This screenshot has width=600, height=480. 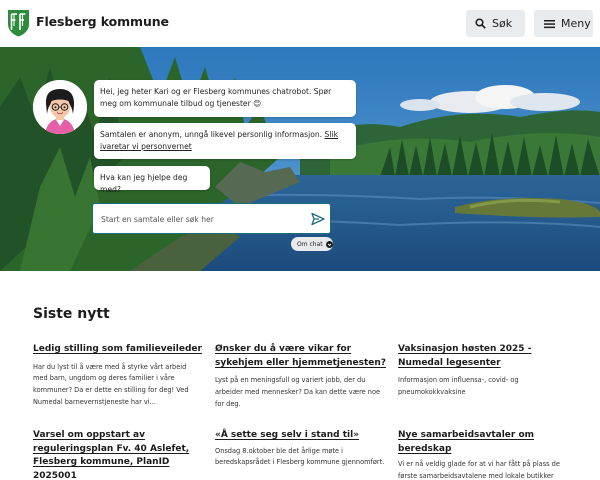 I want to click on news-section-title: Siste nytt, so click(x=71, y=314).